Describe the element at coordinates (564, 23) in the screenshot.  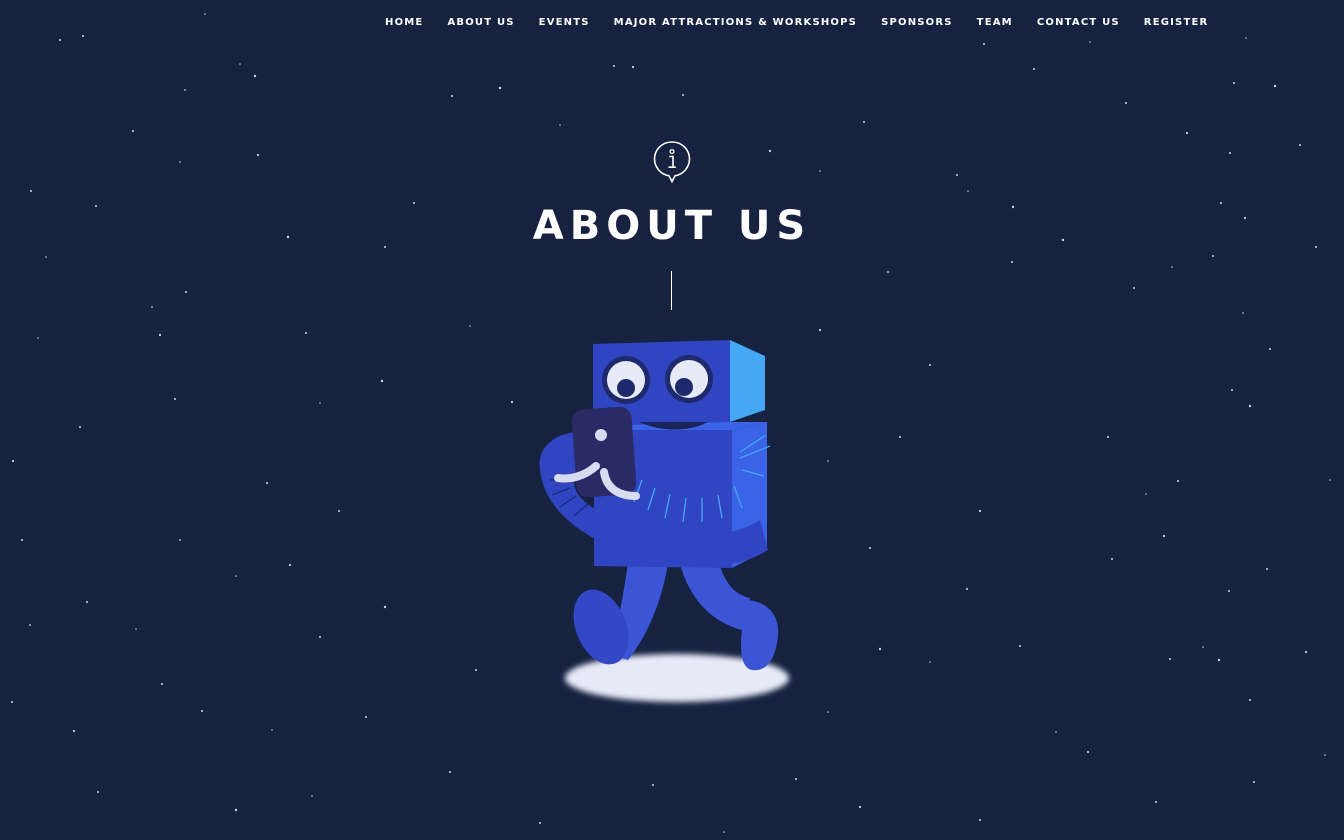
I see `nav-item-events: EVENTS` at that location.